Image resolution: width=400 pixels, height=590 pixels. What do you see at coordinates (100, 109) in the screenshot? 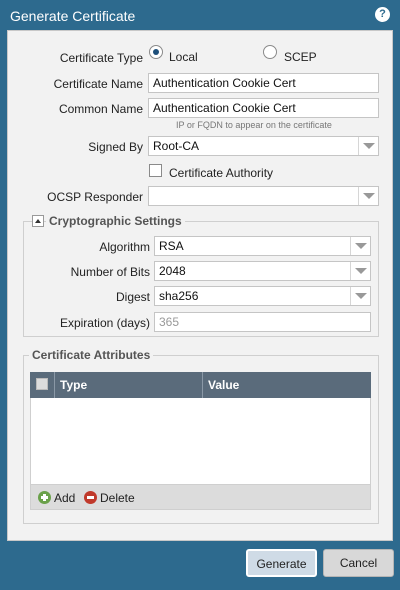
I see `common-name-label: Common Name` at bounding box center [100, 109].